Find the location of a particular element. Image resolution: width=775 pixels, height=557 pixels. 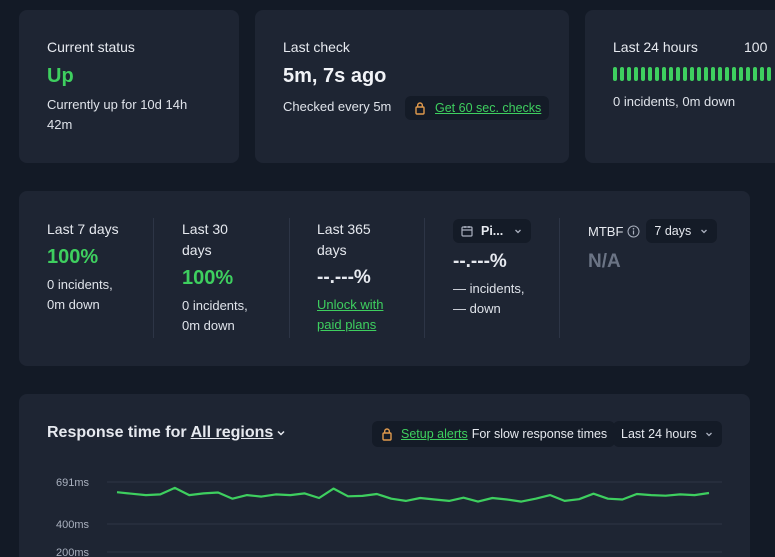

chart-grid is located at coordinates (414, 517).